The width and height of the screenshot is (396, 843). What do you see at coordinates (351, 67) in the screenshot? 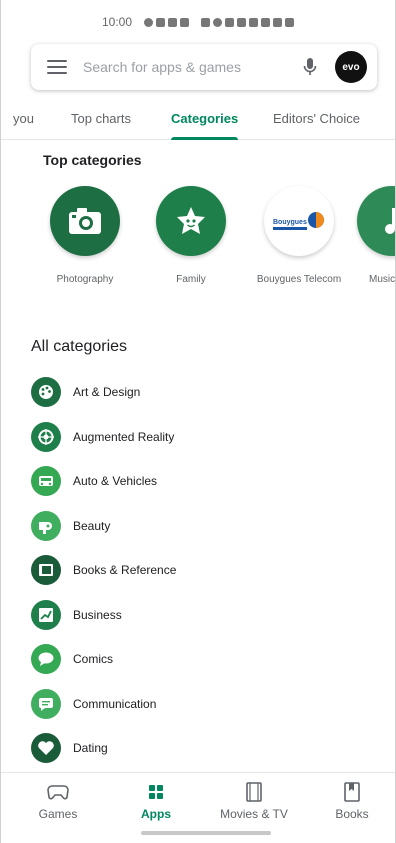
I see `account-avatar: evo` at bounding box center [351, 67].